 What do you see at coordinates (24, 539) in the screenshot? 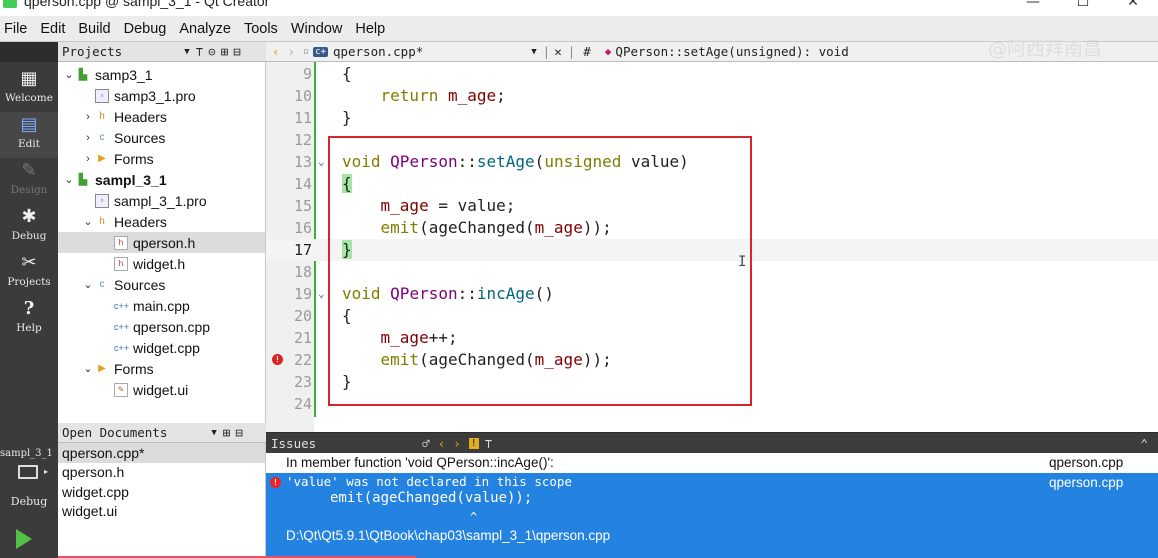
I see `run-button` at bounding box center [24, 539].